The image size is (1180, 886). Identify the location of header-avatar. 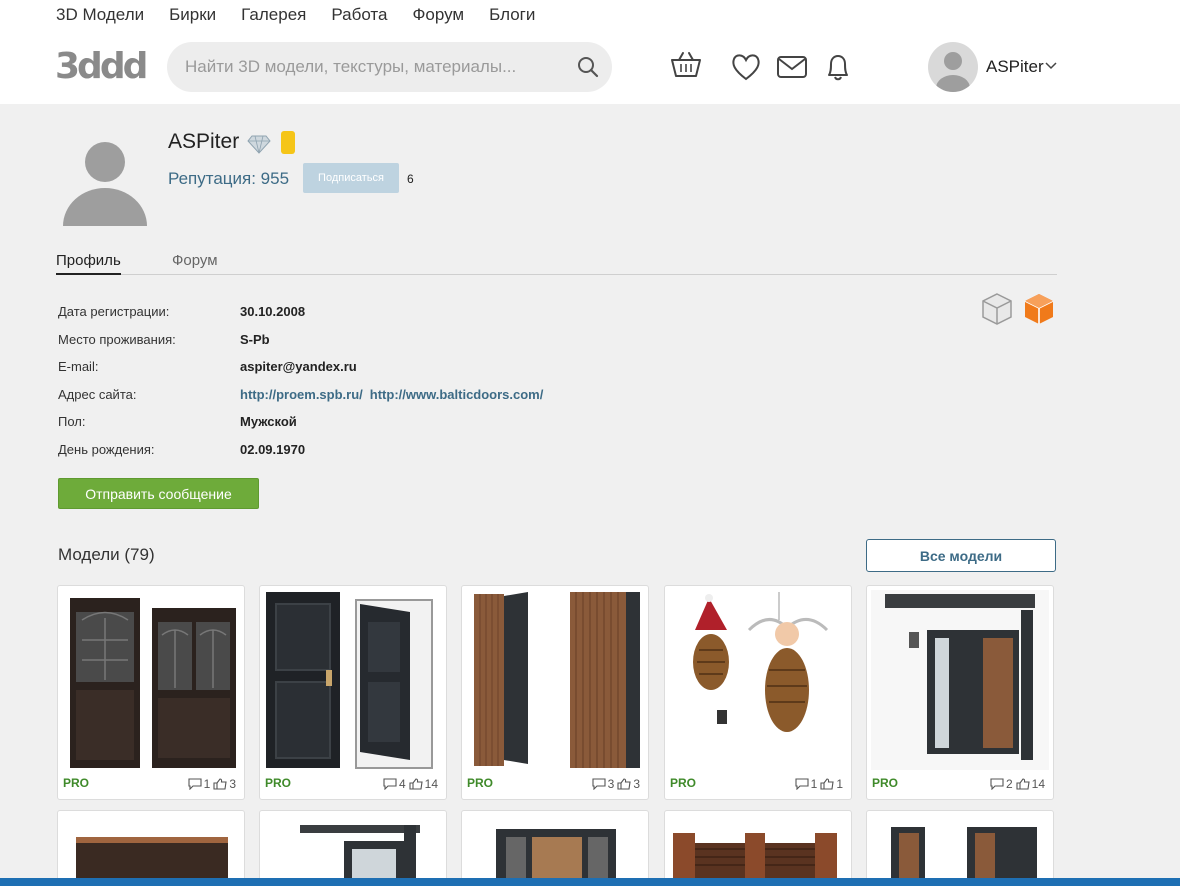
(953, 67).